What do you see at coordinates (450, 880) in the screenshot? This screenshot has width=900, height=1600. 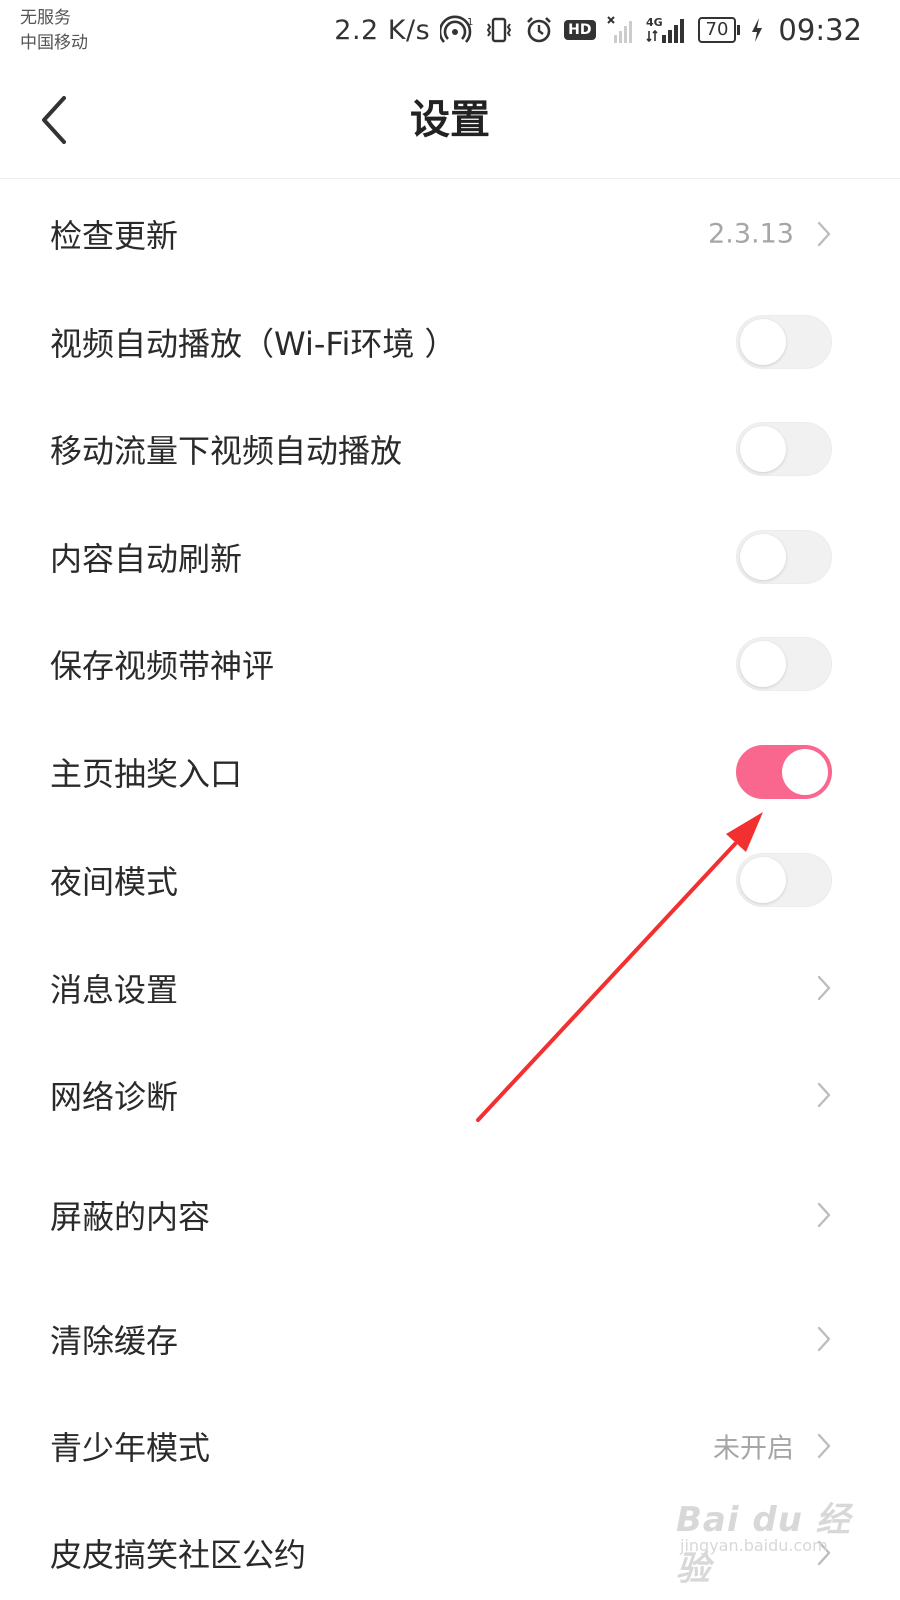 I see `settings-row-night-mode: 夜间模式` at bounding box center [450, 880].